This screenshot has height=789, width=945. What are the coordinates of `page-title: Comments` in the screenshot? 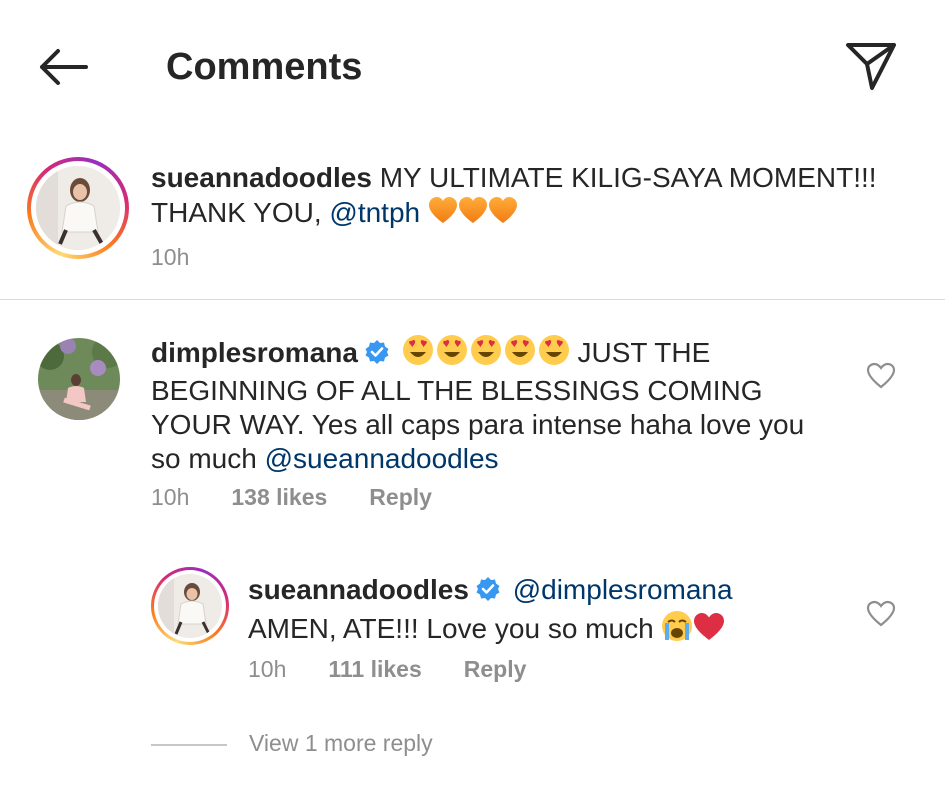 It's located at (264, 67).